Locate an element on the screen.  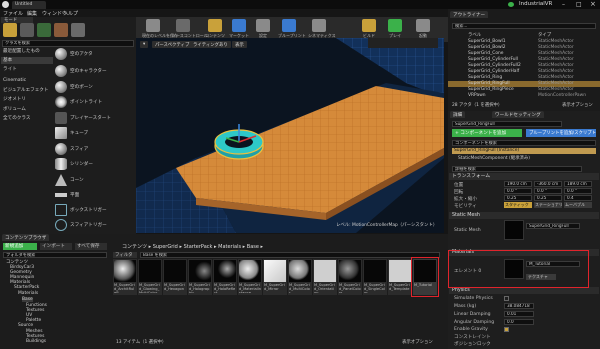
place-item-cylinder: シリンダー is located at coordinates (94, 164).